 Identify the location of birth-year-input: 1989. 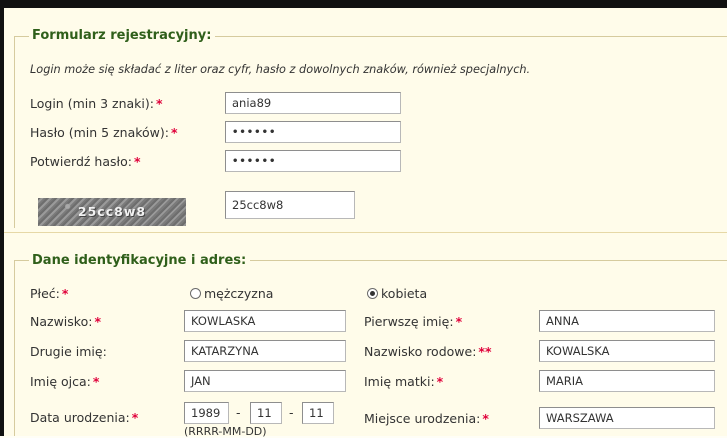
(206, 413).